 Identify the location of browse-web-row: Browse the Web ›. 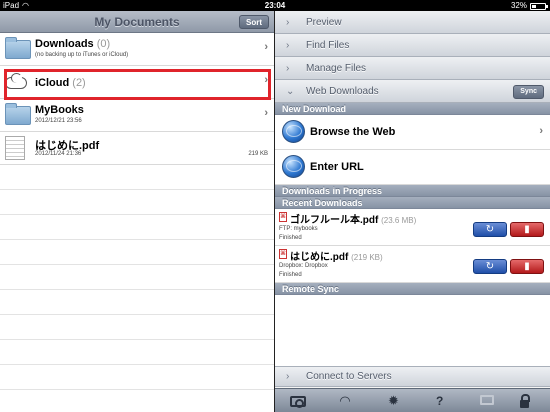
(412, 132).